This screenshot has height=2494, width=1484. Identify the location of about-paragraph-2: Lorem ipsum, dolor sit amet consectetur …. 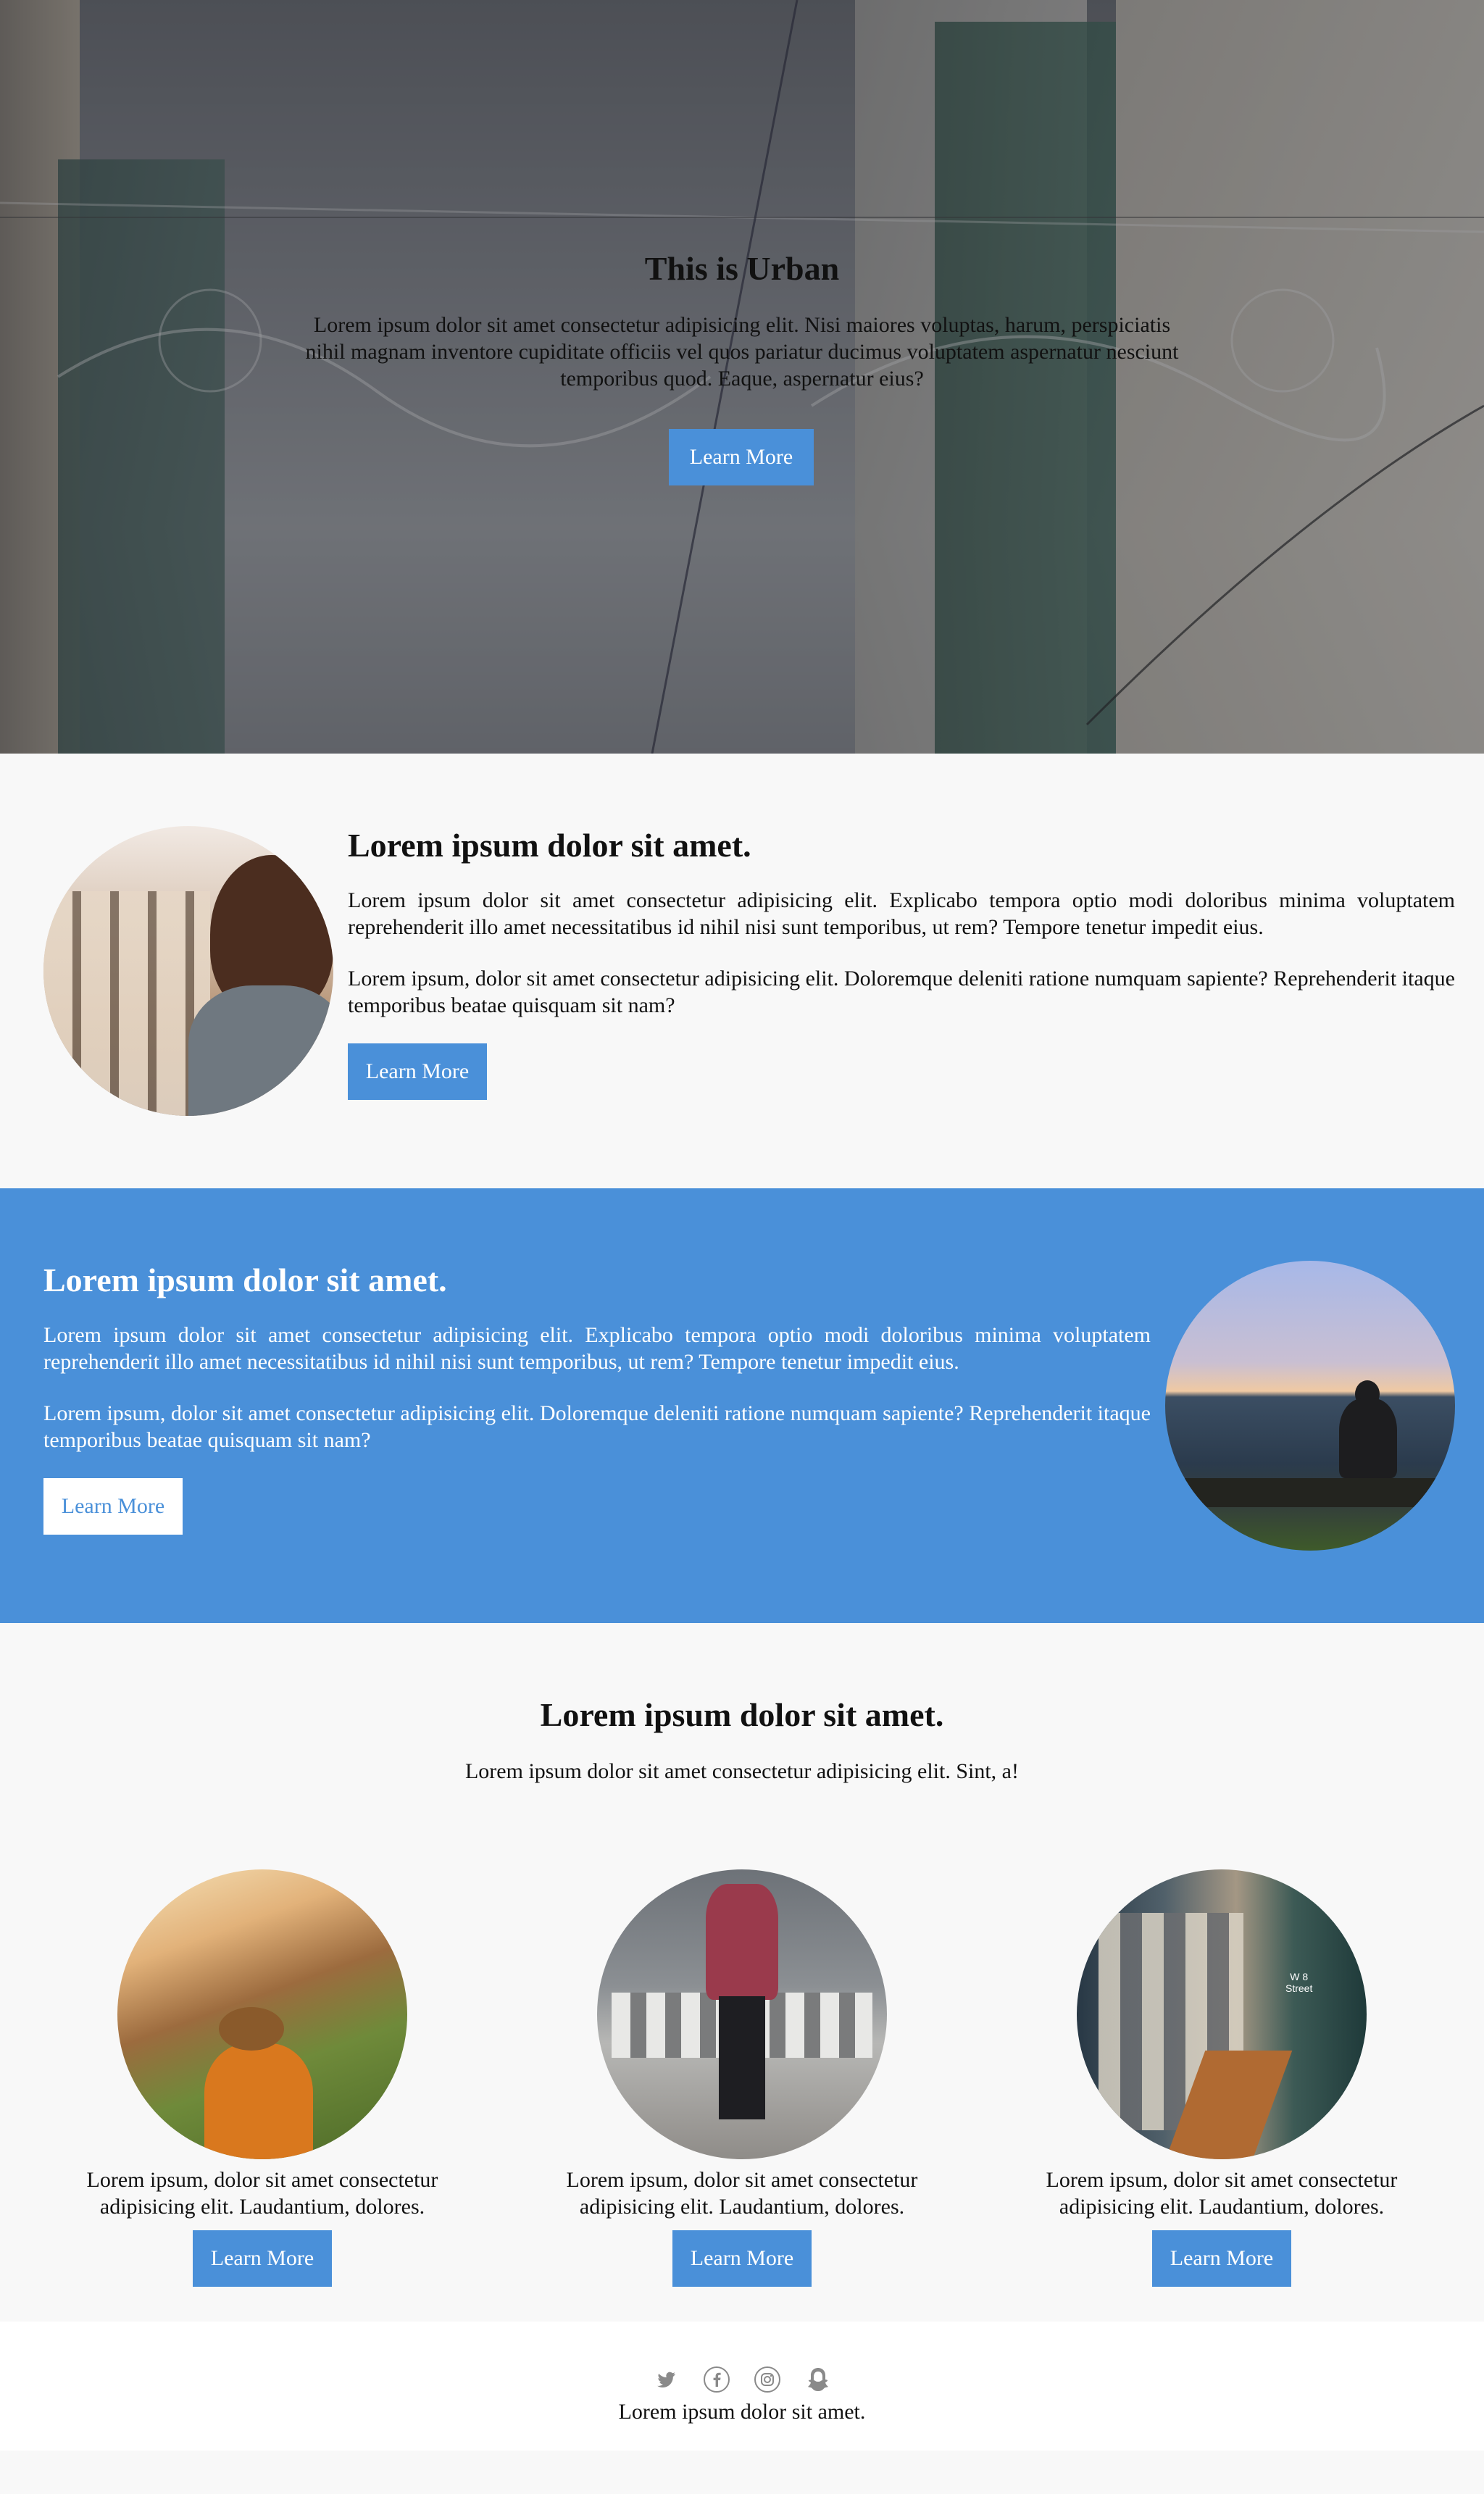
(902, 992).